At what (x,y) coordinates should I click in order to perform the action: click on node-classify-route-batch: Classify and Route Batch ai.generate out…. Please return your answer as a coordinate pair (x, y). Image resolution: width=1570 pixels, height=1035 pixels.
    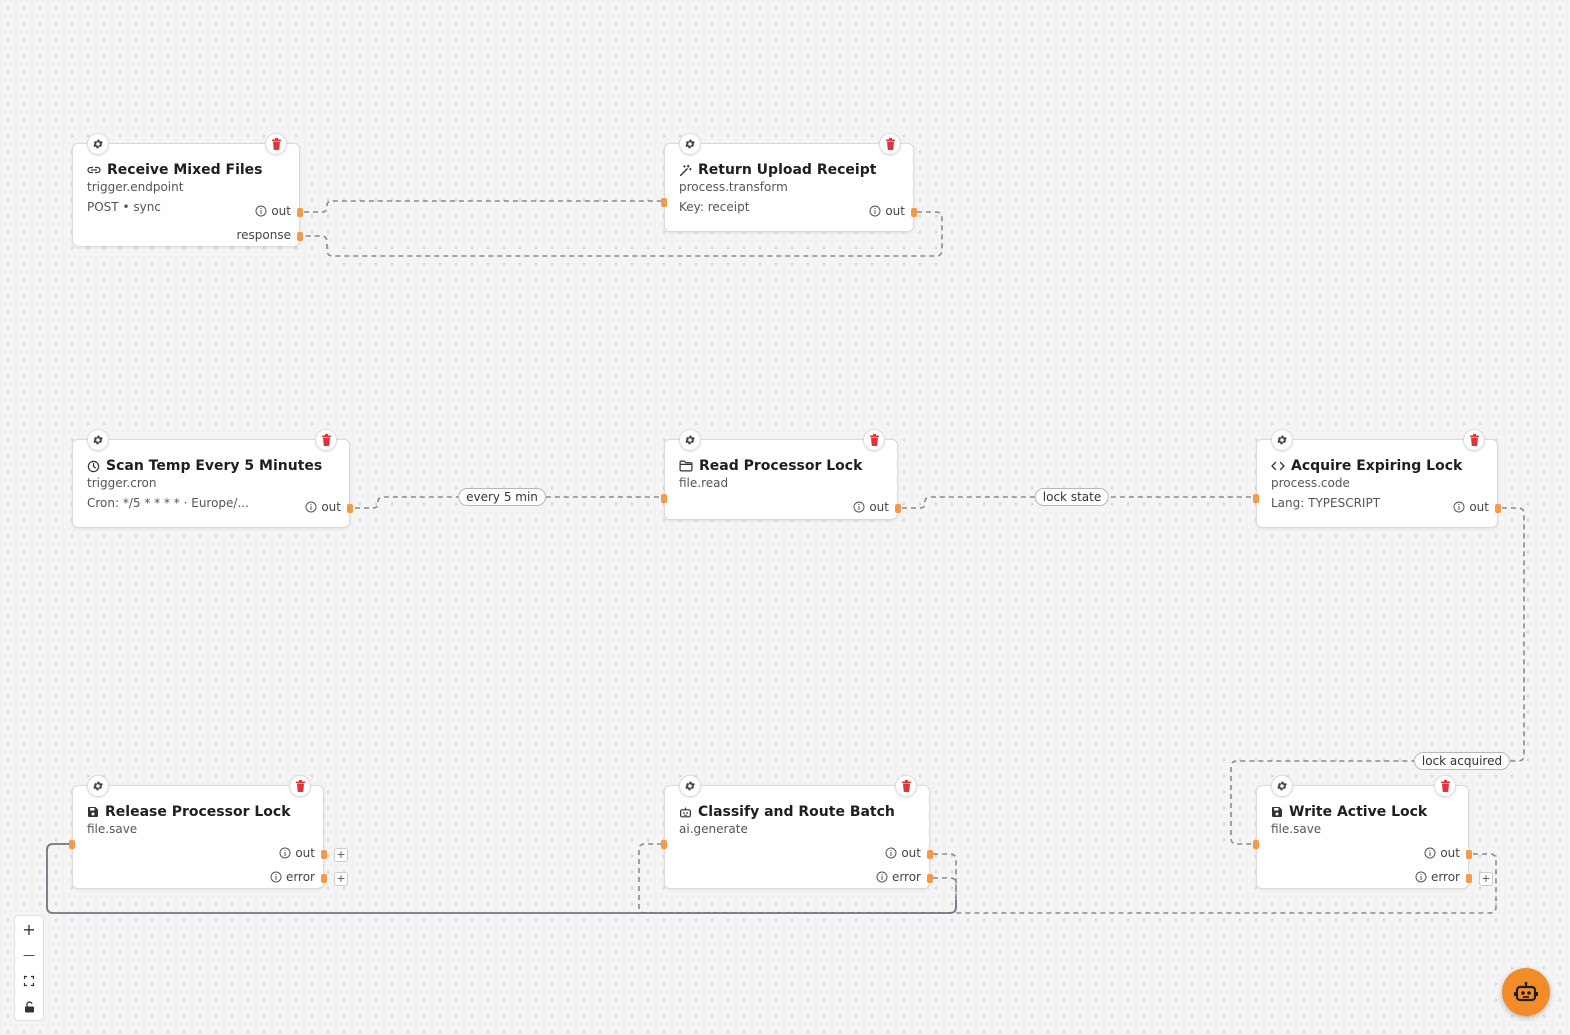
    Looking at the image, I should click on (797, 832).